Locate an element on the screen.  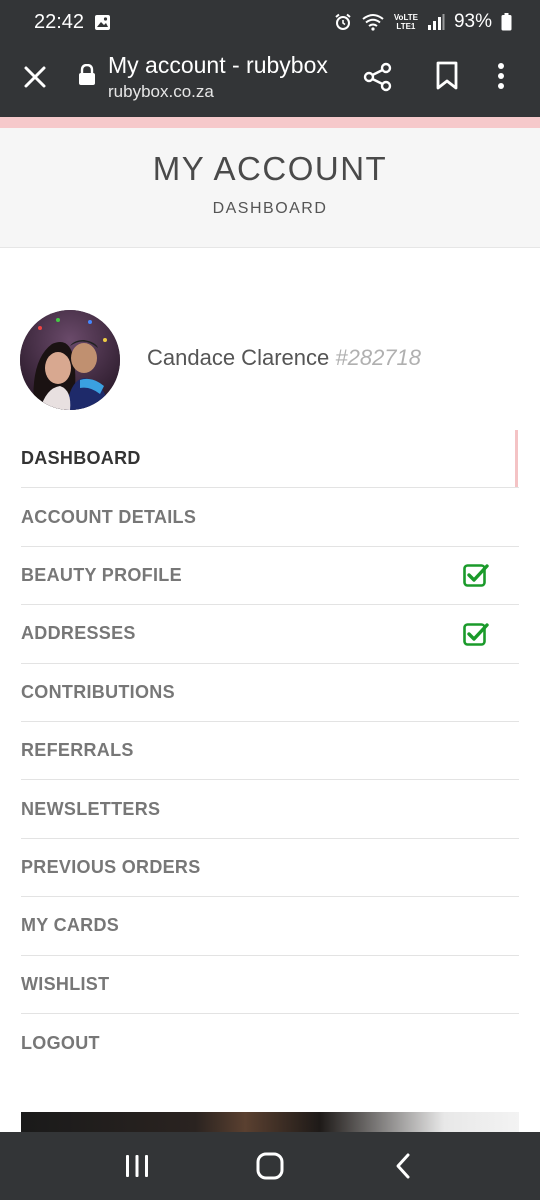
profile-summary: Candace Clarence #282718 is located at coordinates (270, 360).